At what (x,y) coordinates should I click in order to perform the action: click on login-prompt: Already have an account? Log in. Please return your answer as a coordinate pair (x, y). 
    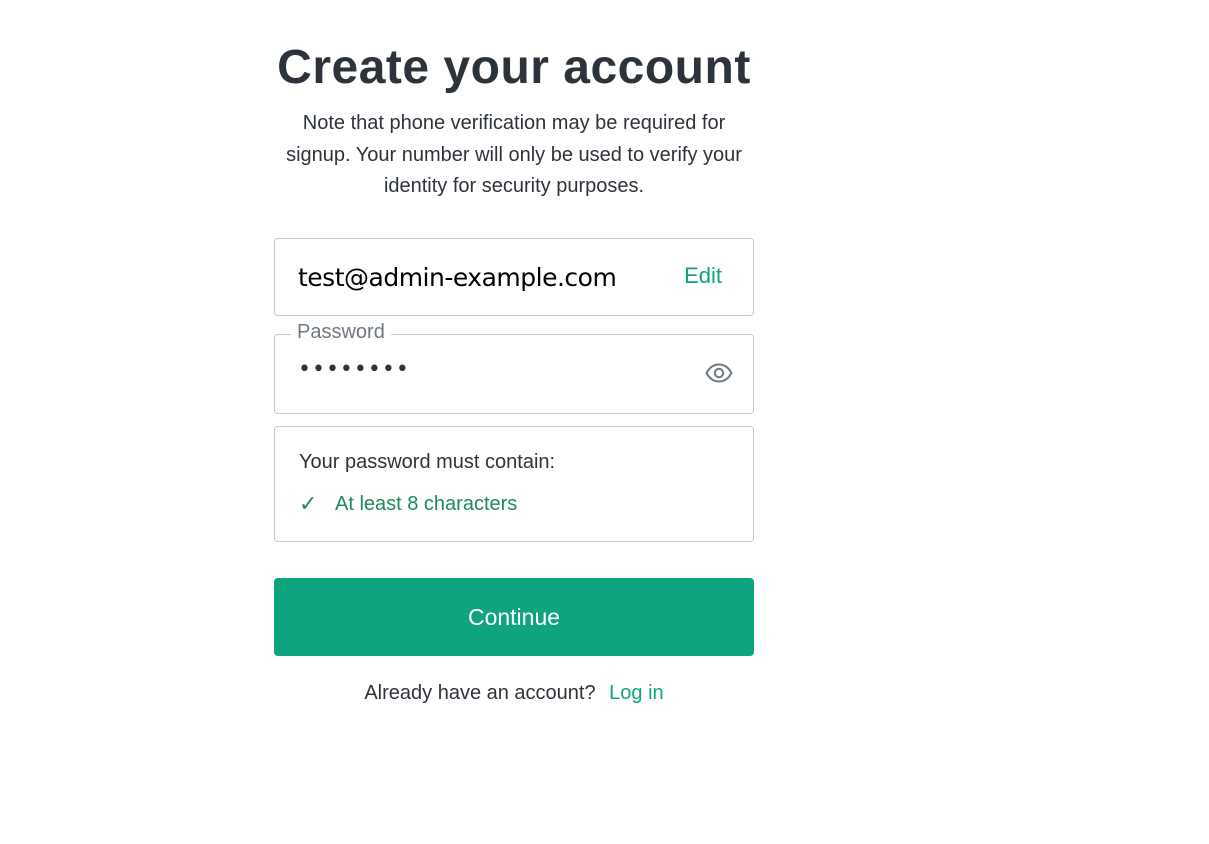
    Looking at the image, I should click on (514, 693).